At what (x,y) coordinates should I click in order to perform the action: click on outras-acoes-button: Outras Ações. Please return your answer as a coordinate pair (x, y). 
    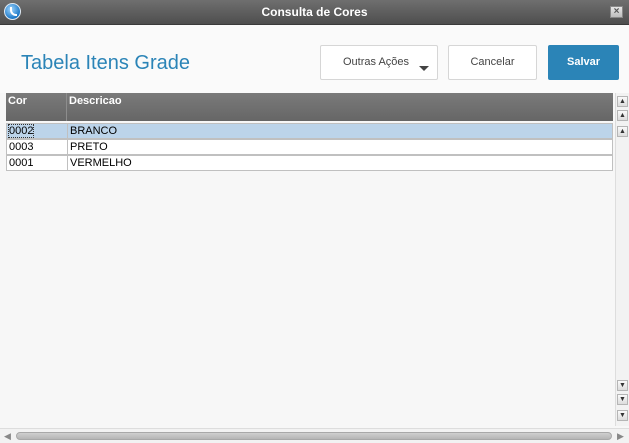
    Looking at the image, I should click on (379, 62).